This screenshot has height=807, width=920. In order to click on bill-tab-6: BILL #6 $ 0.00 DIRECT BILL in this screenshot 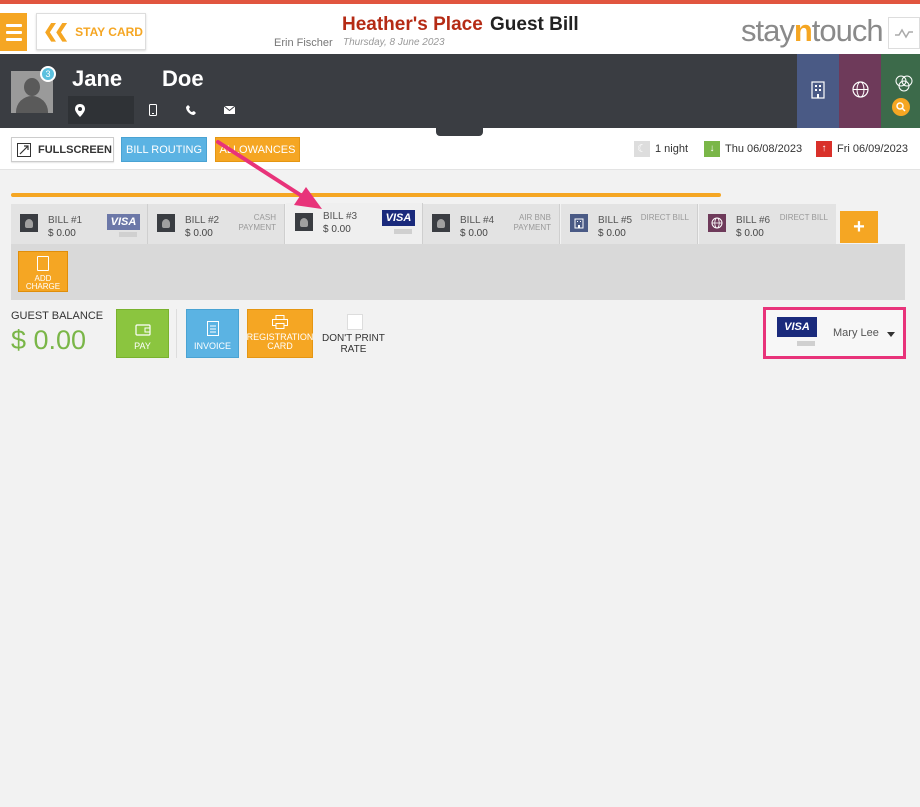, I will do `click(767, 224)`.